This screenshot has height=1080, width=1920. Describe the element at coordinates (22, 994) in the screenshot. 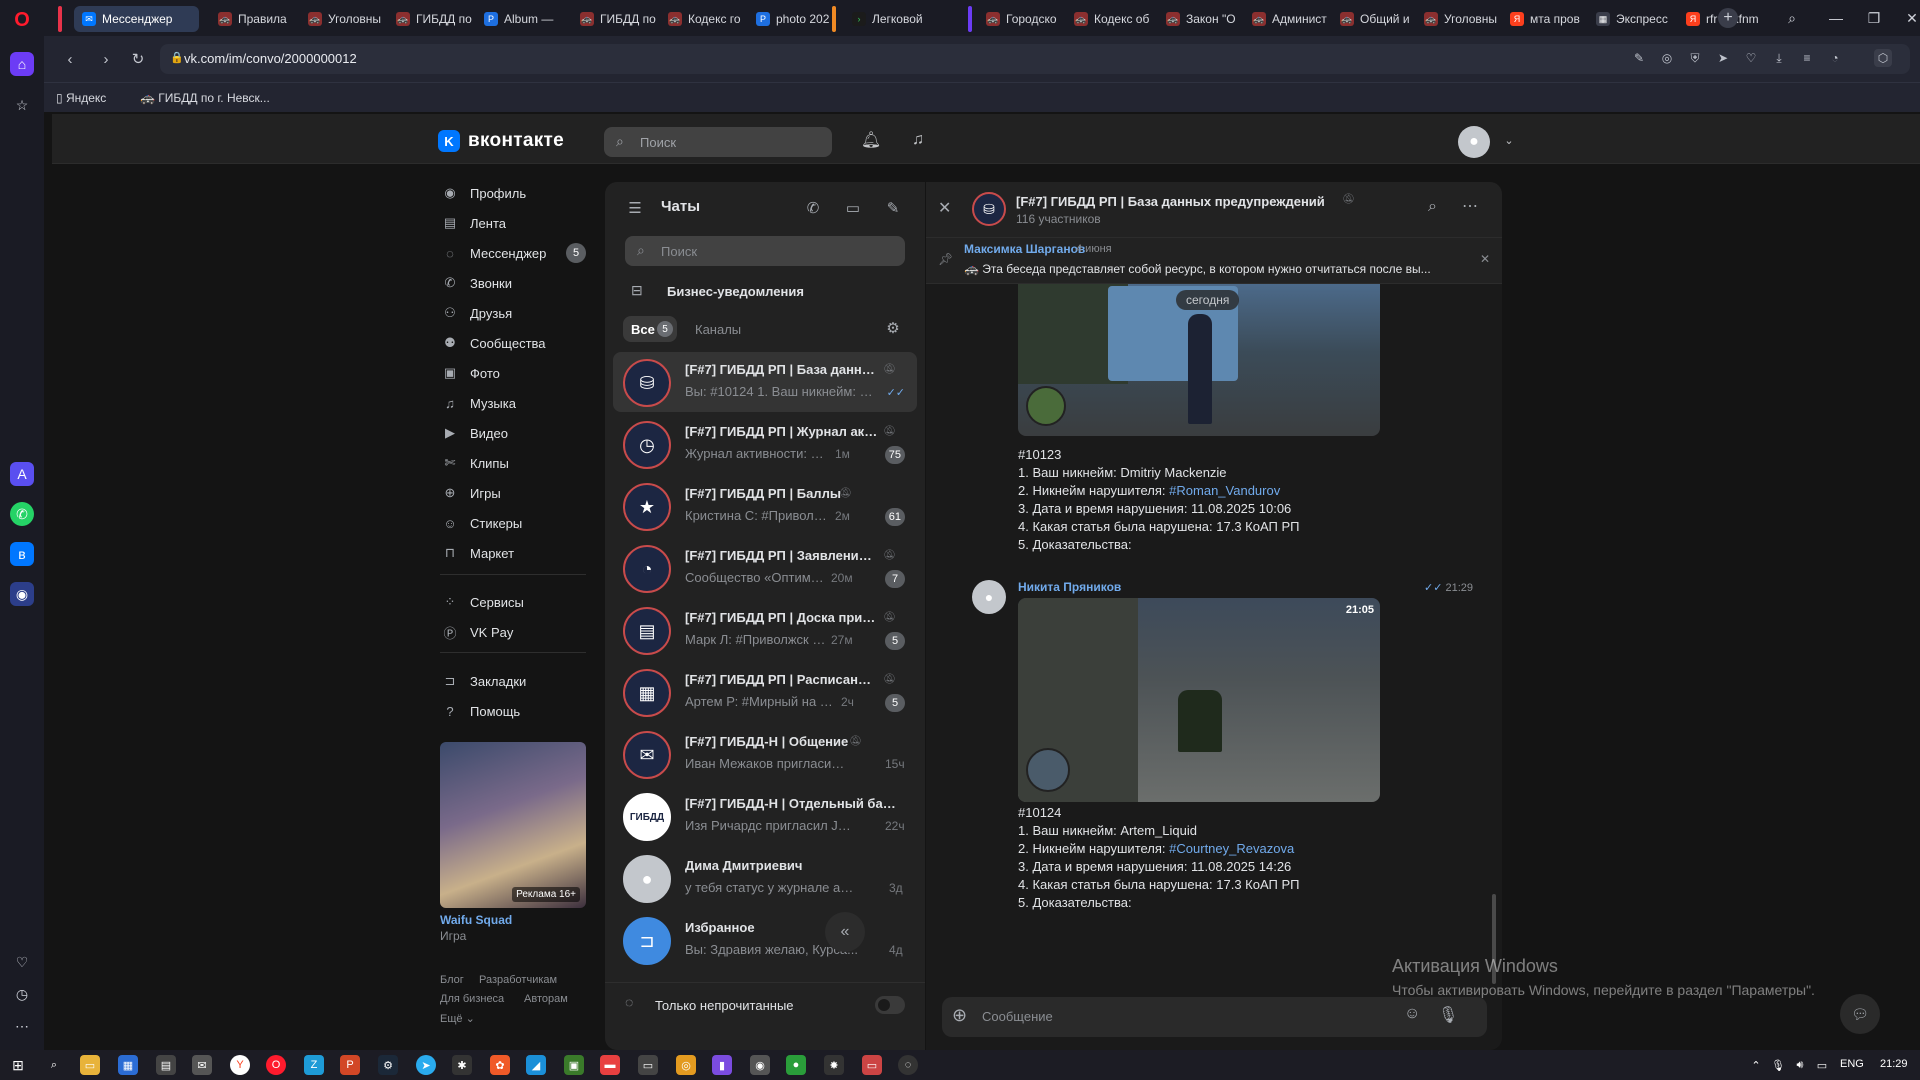

I see `history-icon: ◷` at that location.